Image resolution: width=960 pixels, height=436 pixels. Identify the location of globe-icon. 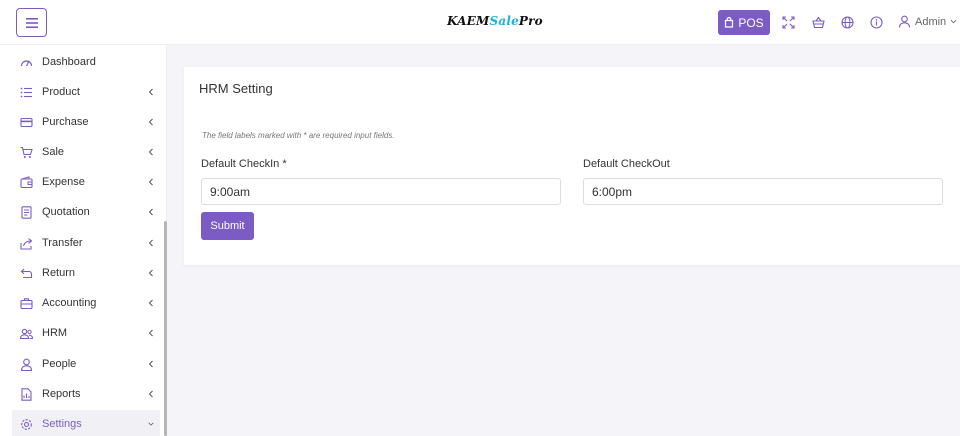
(847, 22).